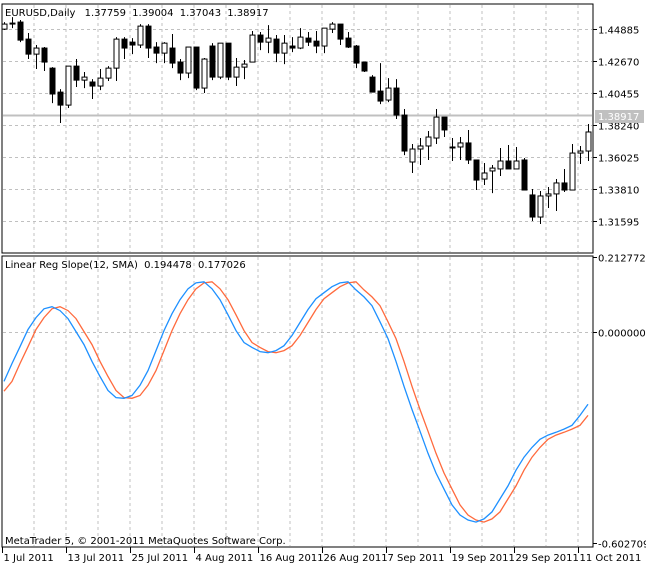  What do you see at coordinates (200, 13) in the screenshot?
I see `low-value: 1.37043` at bounding box center [200, 13].